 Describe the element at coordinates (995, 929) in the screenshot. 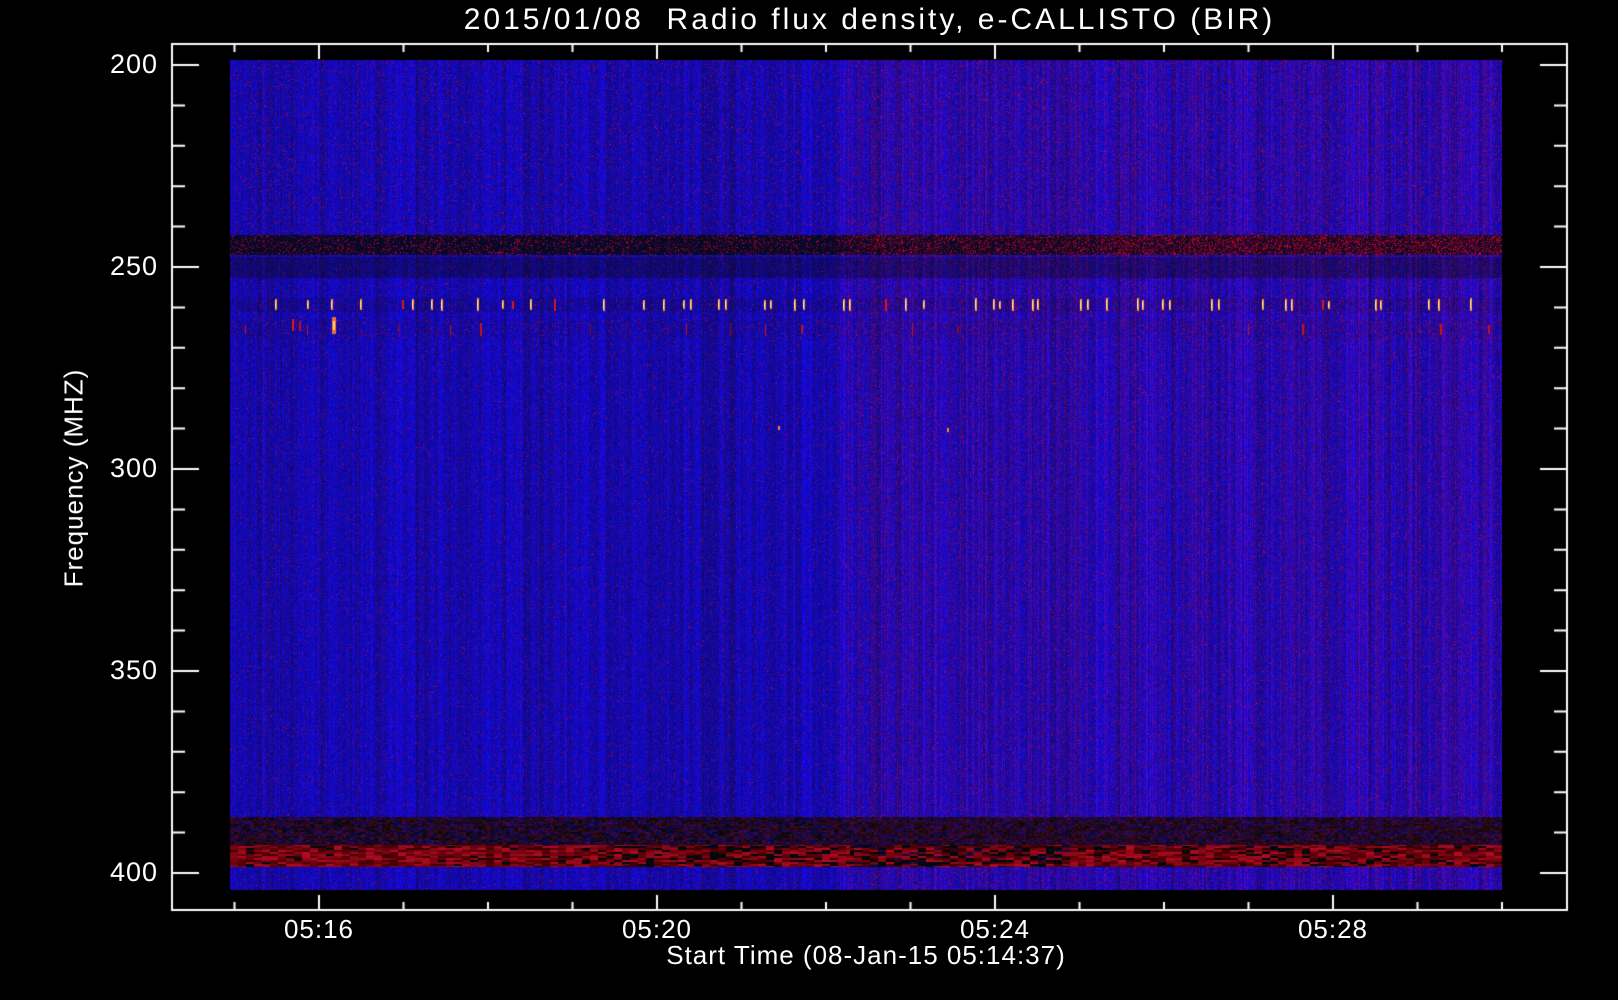

I see `x-tick-label: 05:24` at that location.